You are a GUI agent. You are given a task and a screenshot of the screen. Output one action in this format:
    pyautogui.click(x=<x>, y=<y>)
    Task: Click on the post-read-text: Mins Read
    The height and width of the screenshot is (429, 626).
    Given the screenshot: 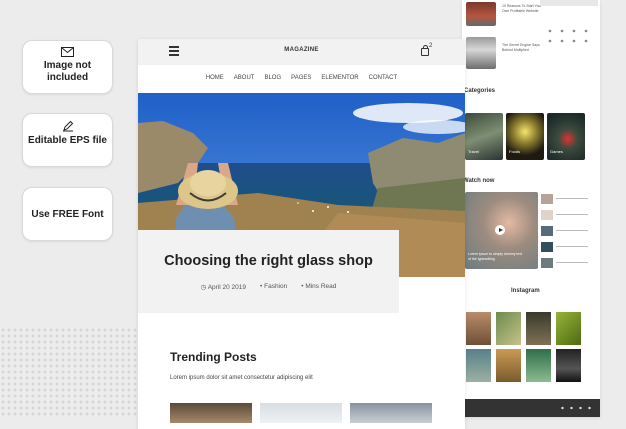 What is the action you would take?
    pyautogui.click(x=321, y=286)
    